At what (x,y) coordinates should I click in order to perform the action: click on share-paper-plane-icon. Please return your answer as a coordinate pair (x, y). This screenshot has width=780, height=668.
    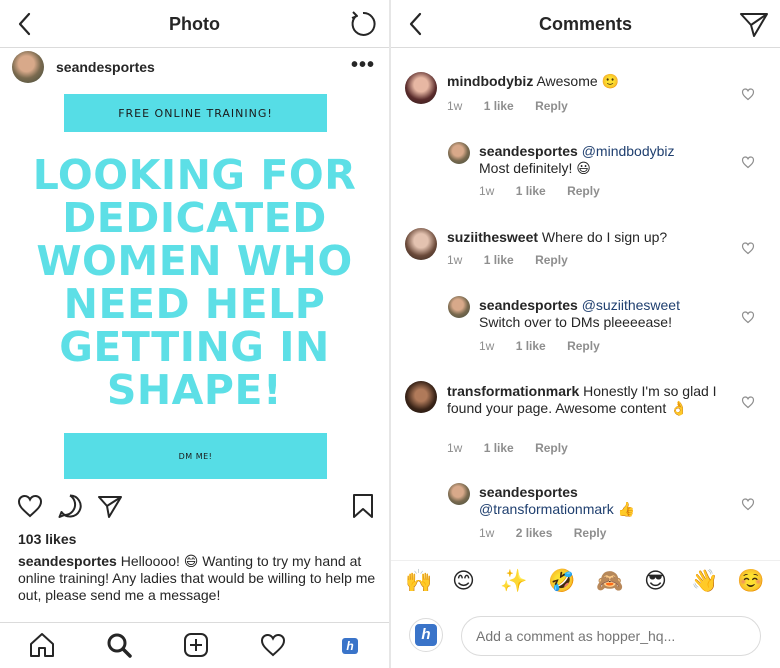
    Looking at the image, I should click on (110, 506).